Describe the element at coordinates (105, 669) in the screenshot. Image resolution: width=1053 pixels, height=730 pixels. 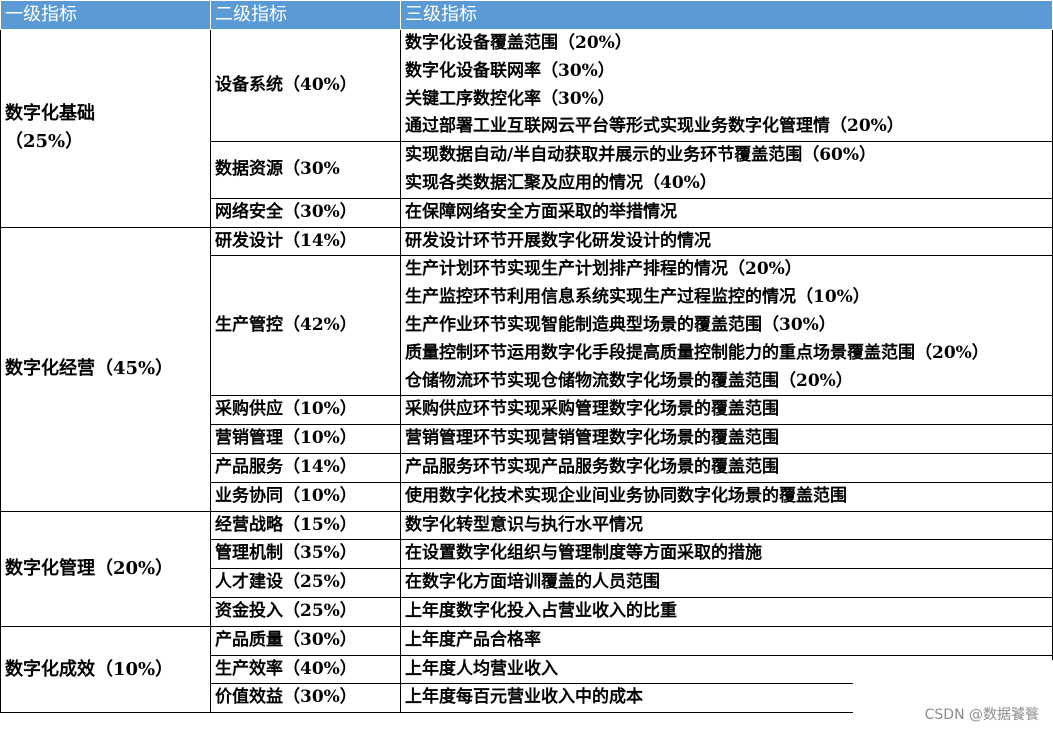
I see `level1-cell: 数字化成效（10%）` at that location.